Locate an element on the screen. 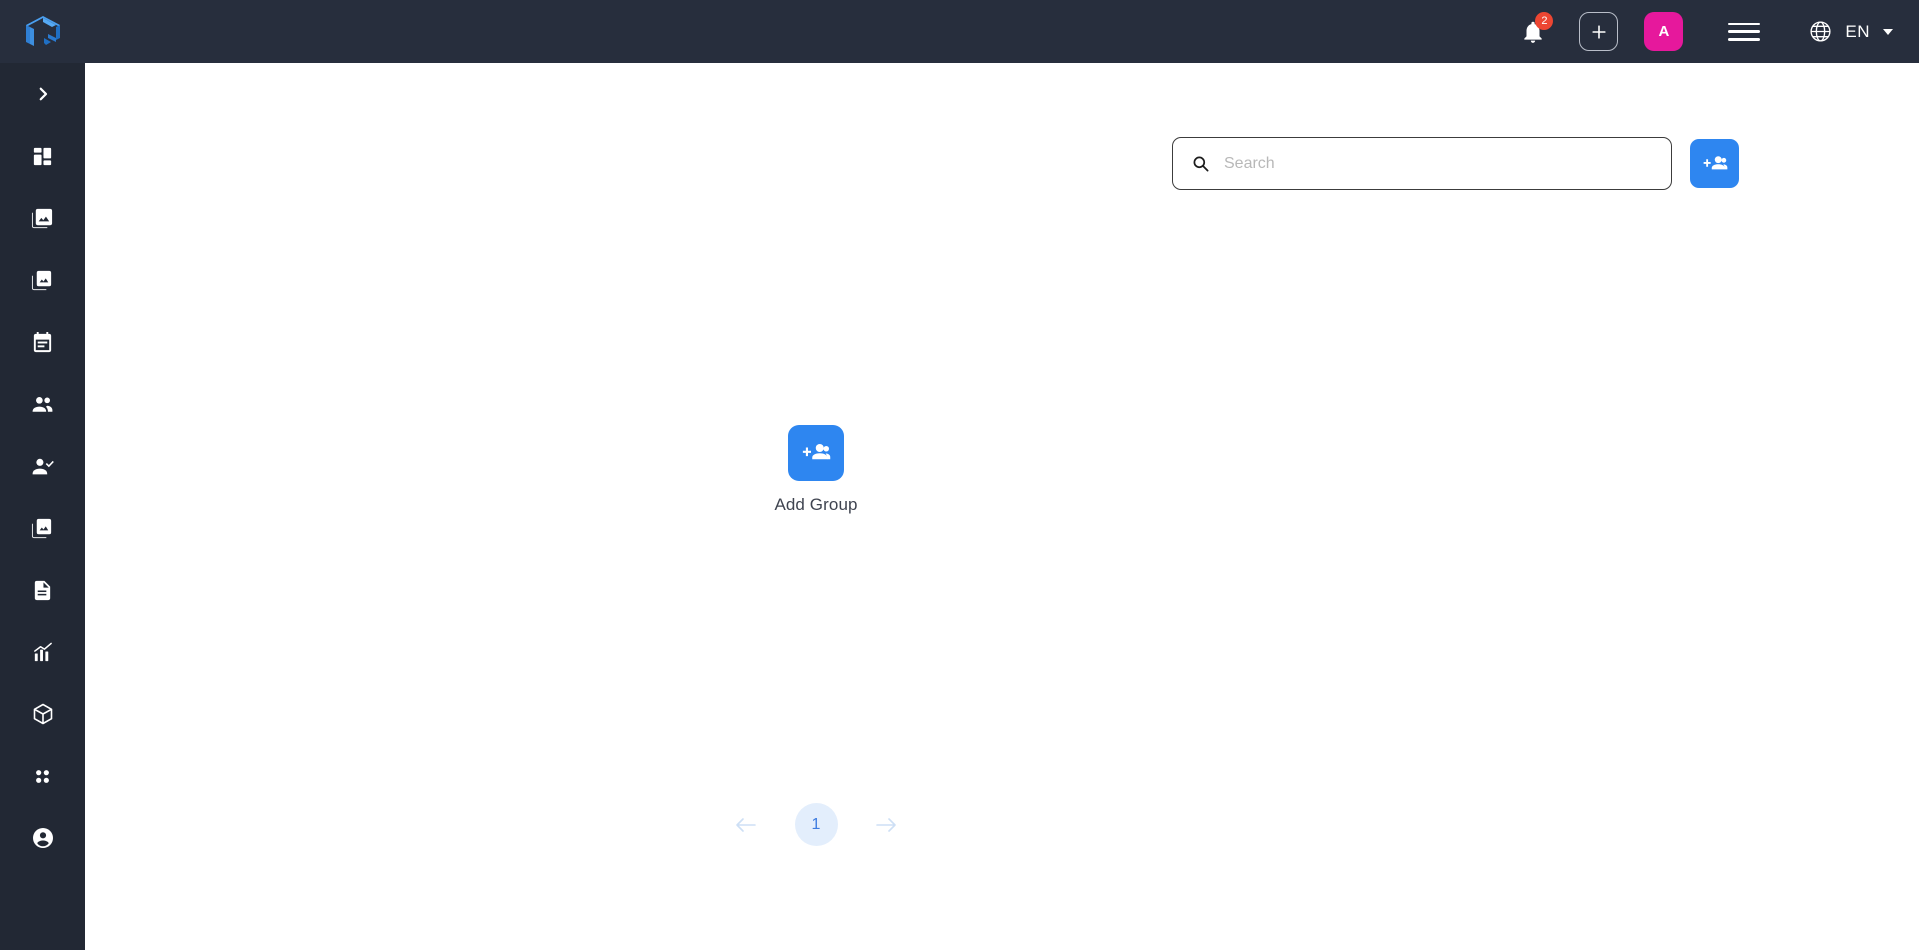  apps-grid-icon is located at coordinates (42, 776).